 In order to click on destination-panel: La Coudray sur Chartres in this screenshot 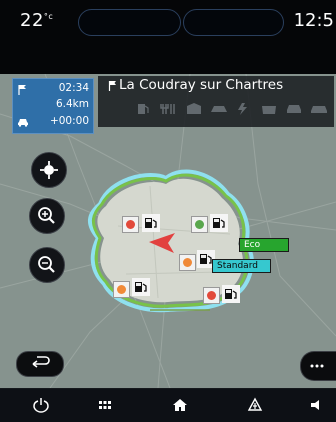, I will do `click(216, 101)`.